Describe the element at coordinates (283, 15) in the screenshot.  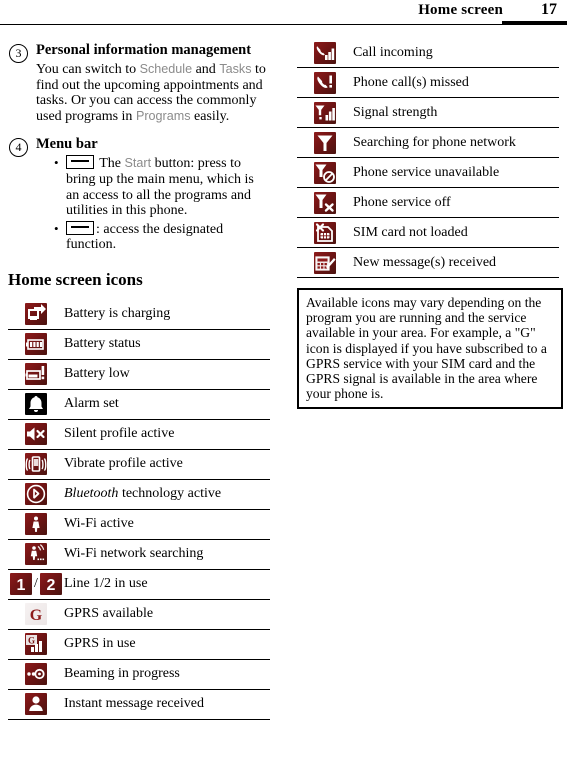
I see `page-header: Home screen 17` at that location.